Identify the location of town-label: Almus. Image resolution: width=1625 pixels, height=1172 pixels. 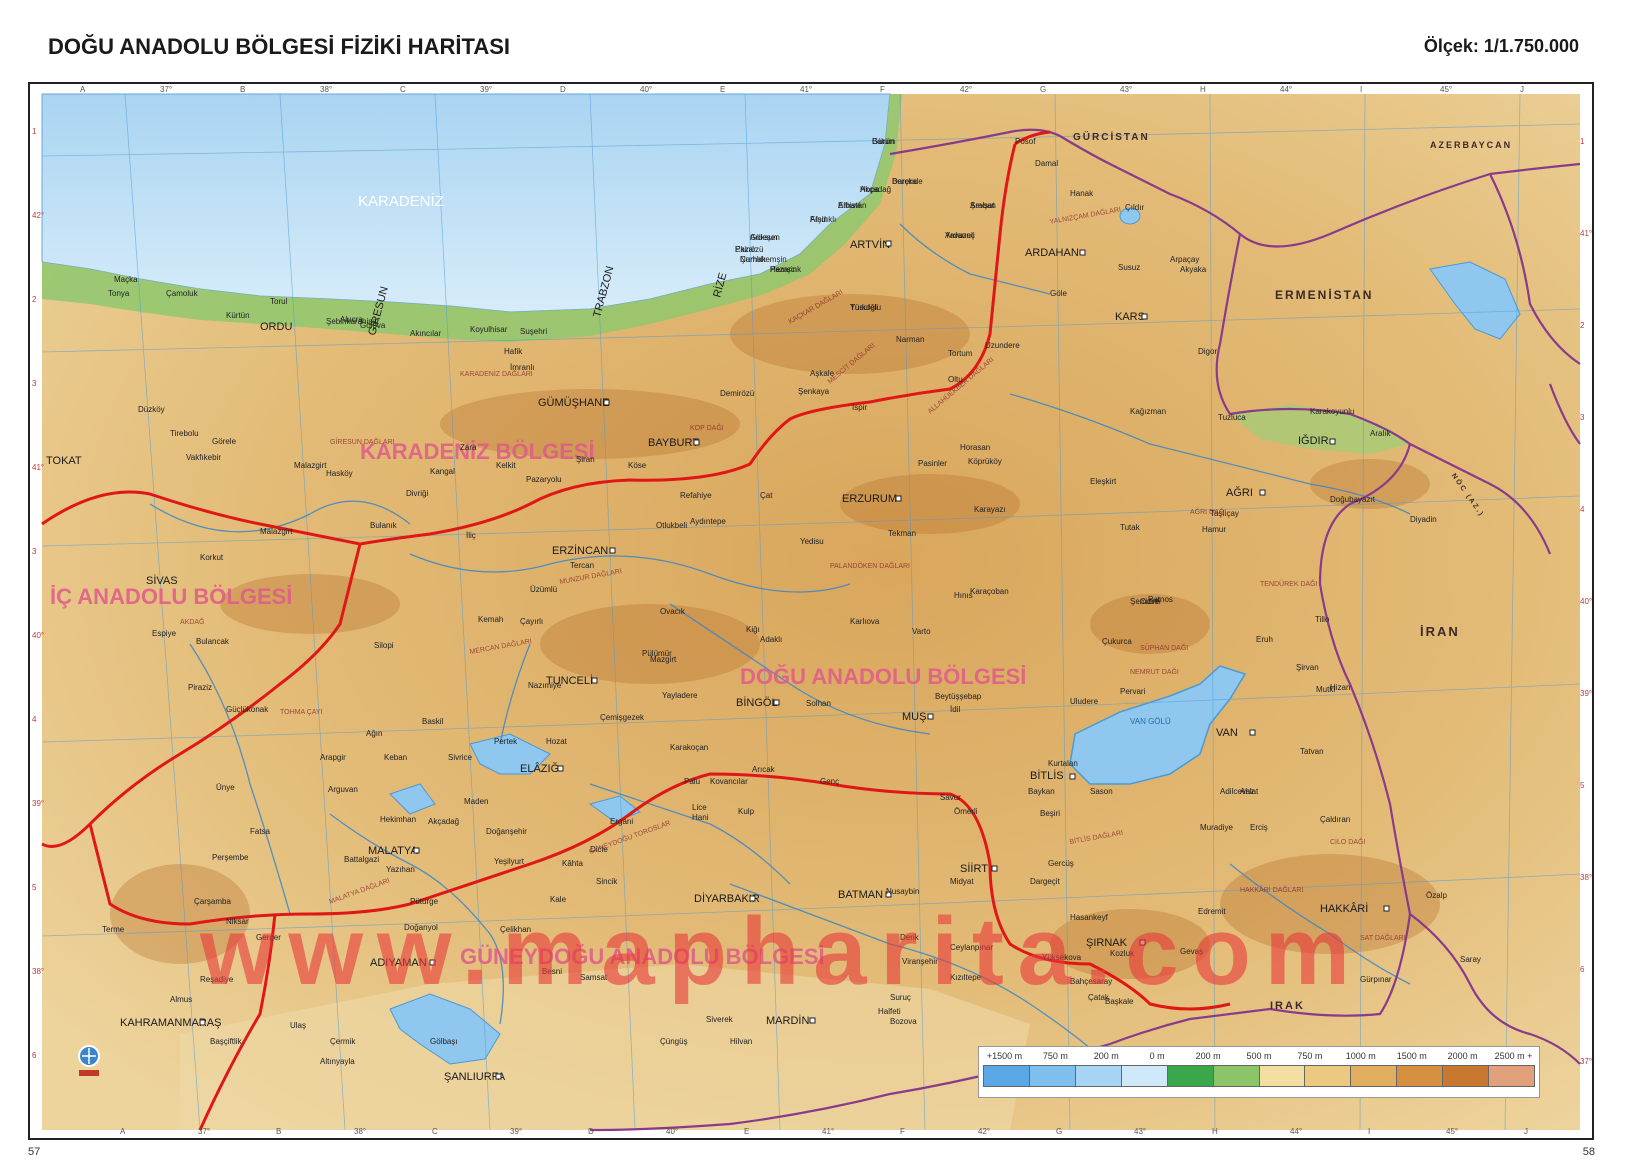
(181, 999).